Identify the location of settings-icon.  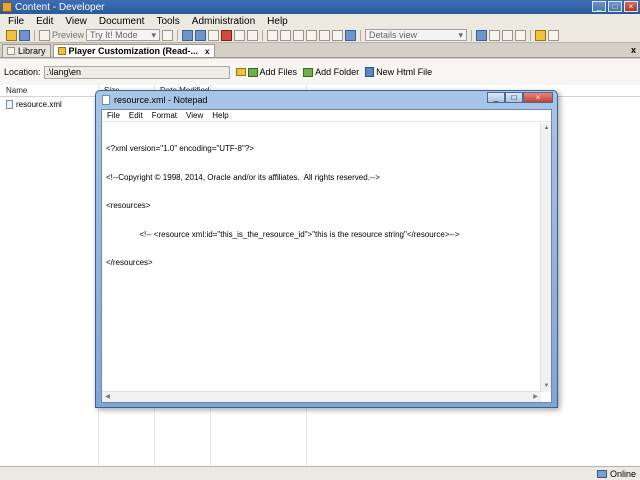
(554, 35).